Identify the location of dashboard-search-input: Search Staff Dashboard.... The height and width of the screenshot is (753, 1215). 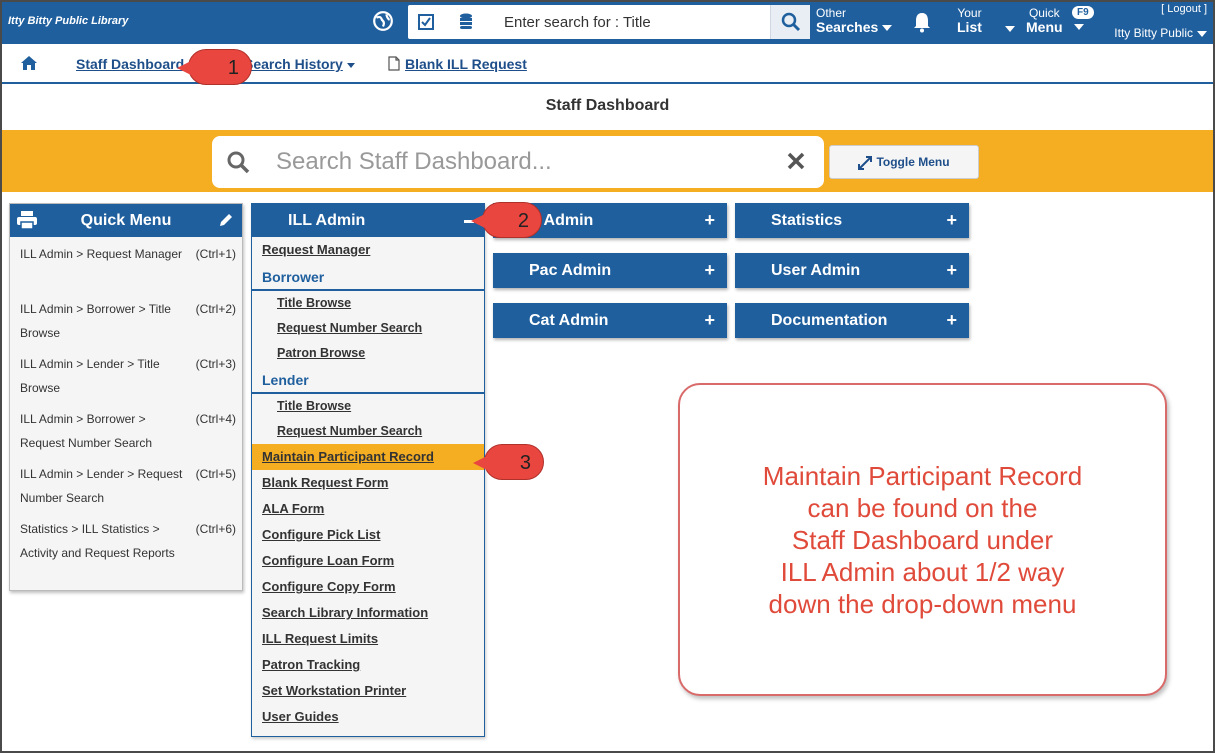
(414, 162).